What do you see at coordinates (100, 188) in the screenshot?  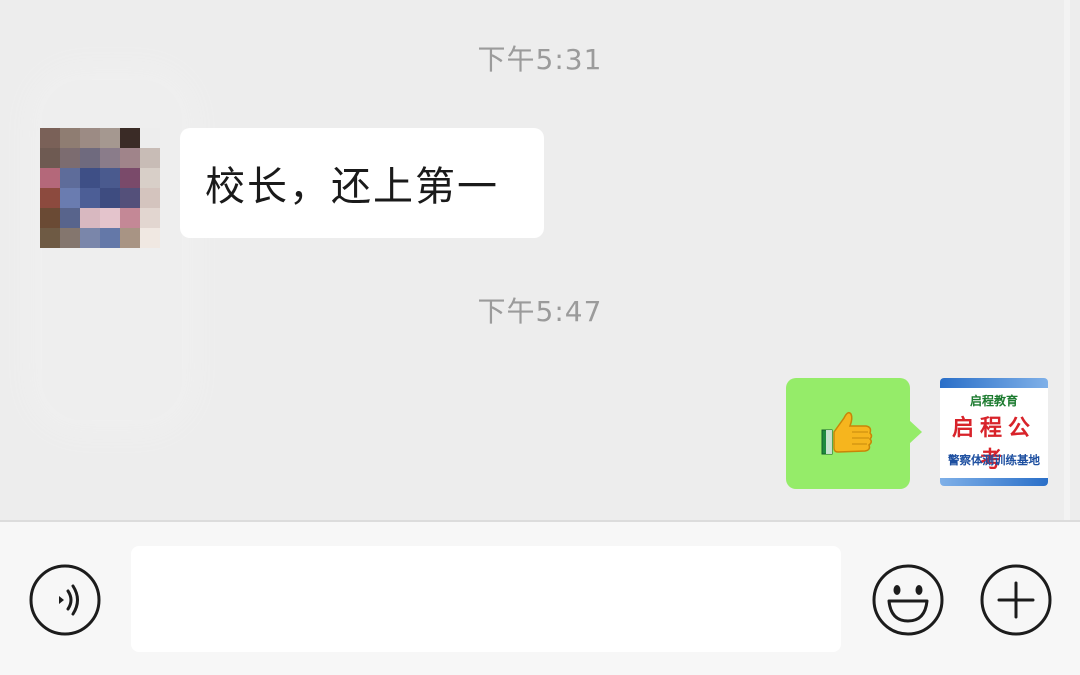 I see `sender-avatar-pixelated` at bounding box center [100, 188].